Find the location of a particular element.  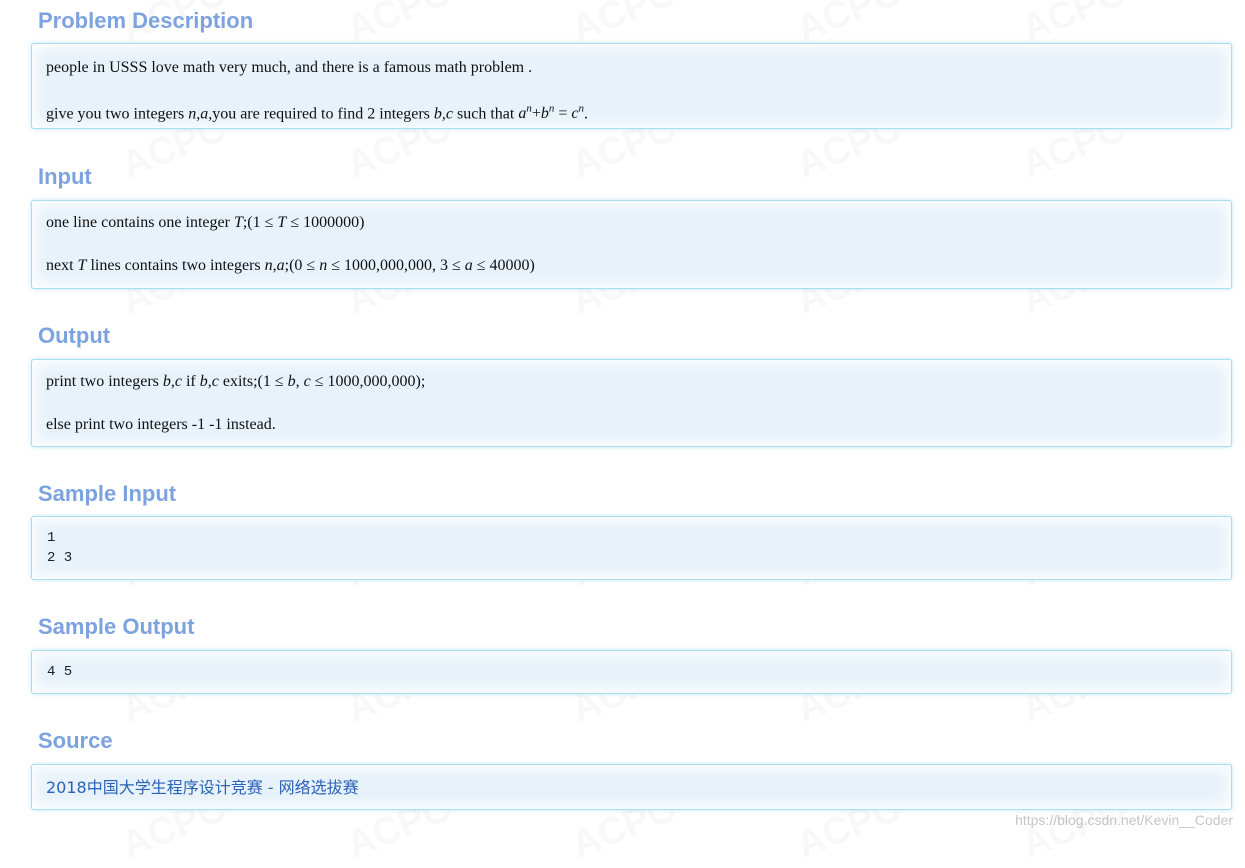

panel-source: 2018中国大学生程序设计竞赛 - 网络选拔赛 is located at coordinates (631, 787).